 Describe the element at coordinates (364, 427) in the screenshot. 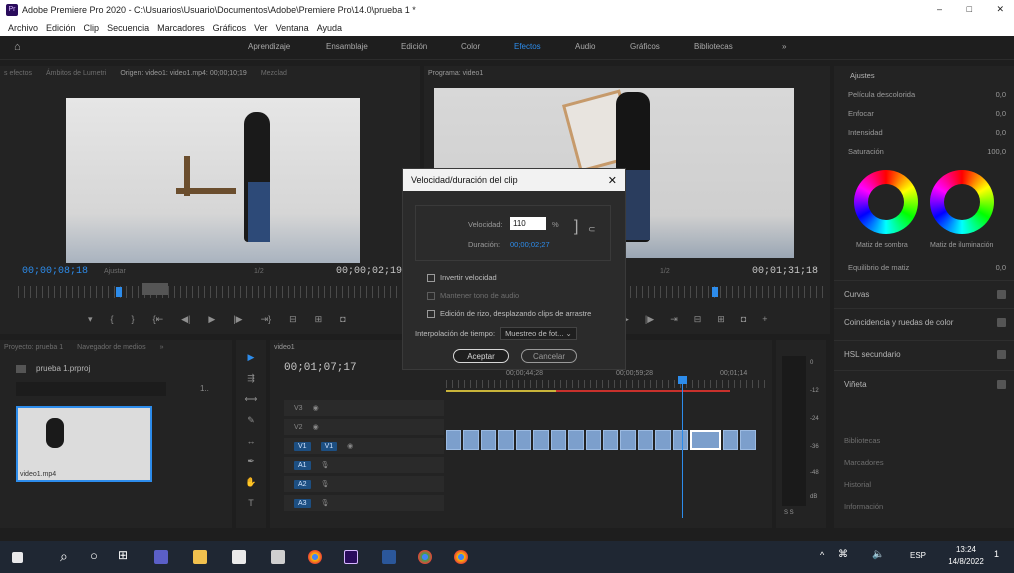

I see `track-v2-header: V2 ◉` at that location.